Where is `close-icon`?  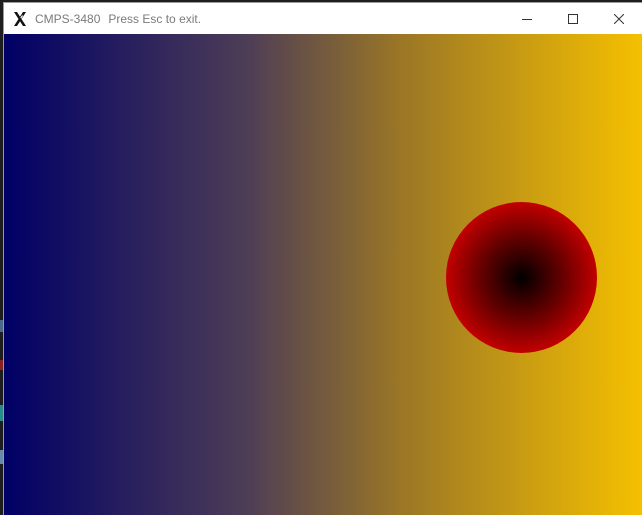 close-icon is located at coordinates (619, 18).